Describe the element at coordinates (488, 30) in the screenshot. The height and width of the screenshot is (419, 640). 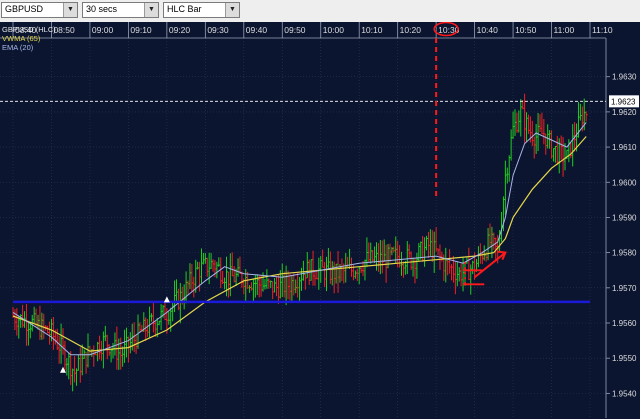
I see `time-tick-label: 10:40` at that location.